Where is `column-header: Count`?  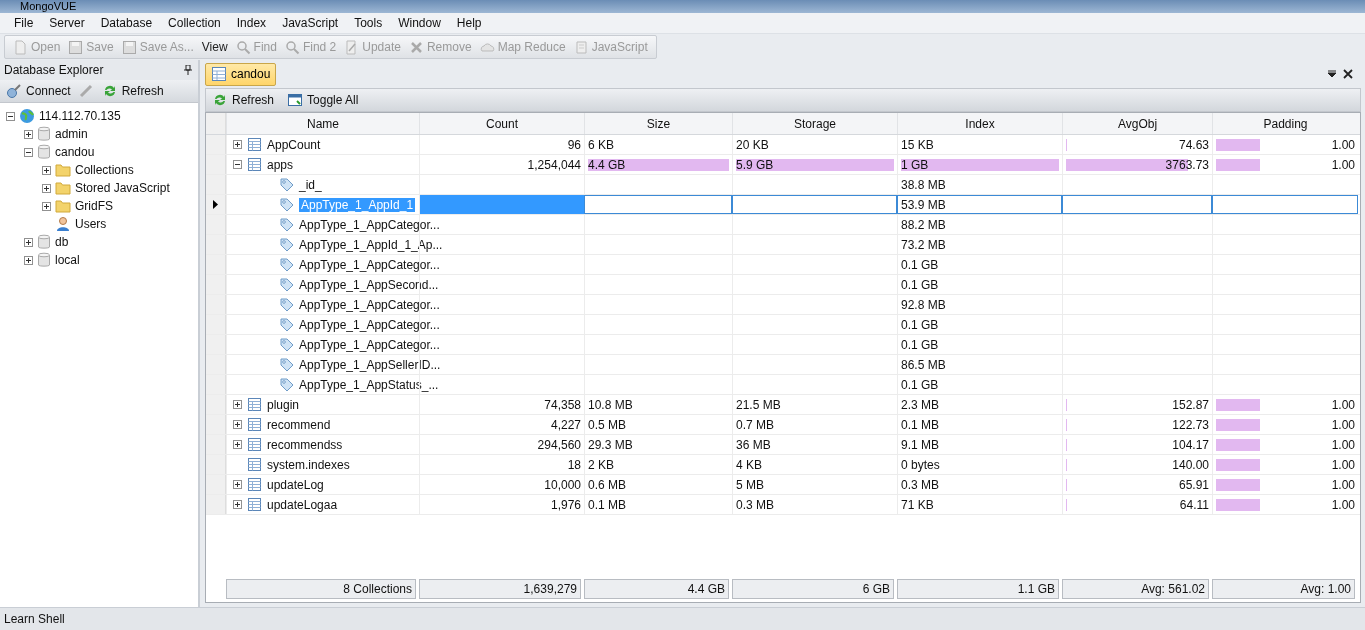 column-header: Count is located at coordinates (501, 123).